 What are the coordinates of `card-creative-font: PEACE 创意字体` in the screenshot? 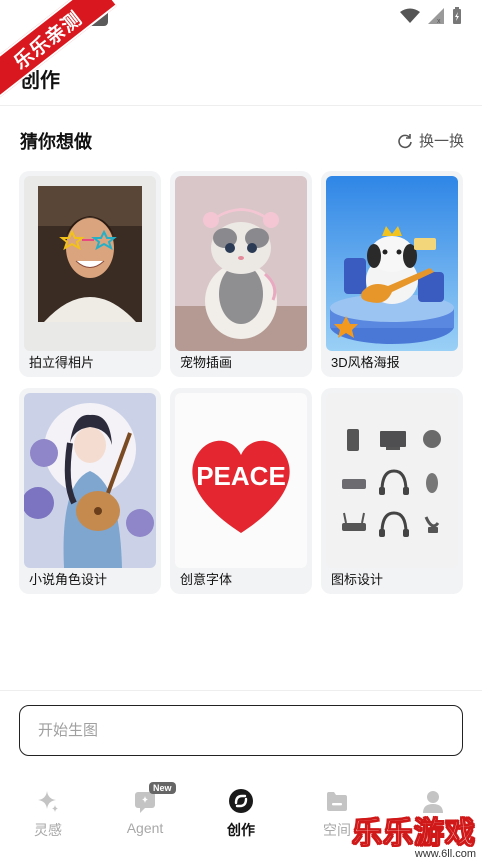 It's located at (241, 491).